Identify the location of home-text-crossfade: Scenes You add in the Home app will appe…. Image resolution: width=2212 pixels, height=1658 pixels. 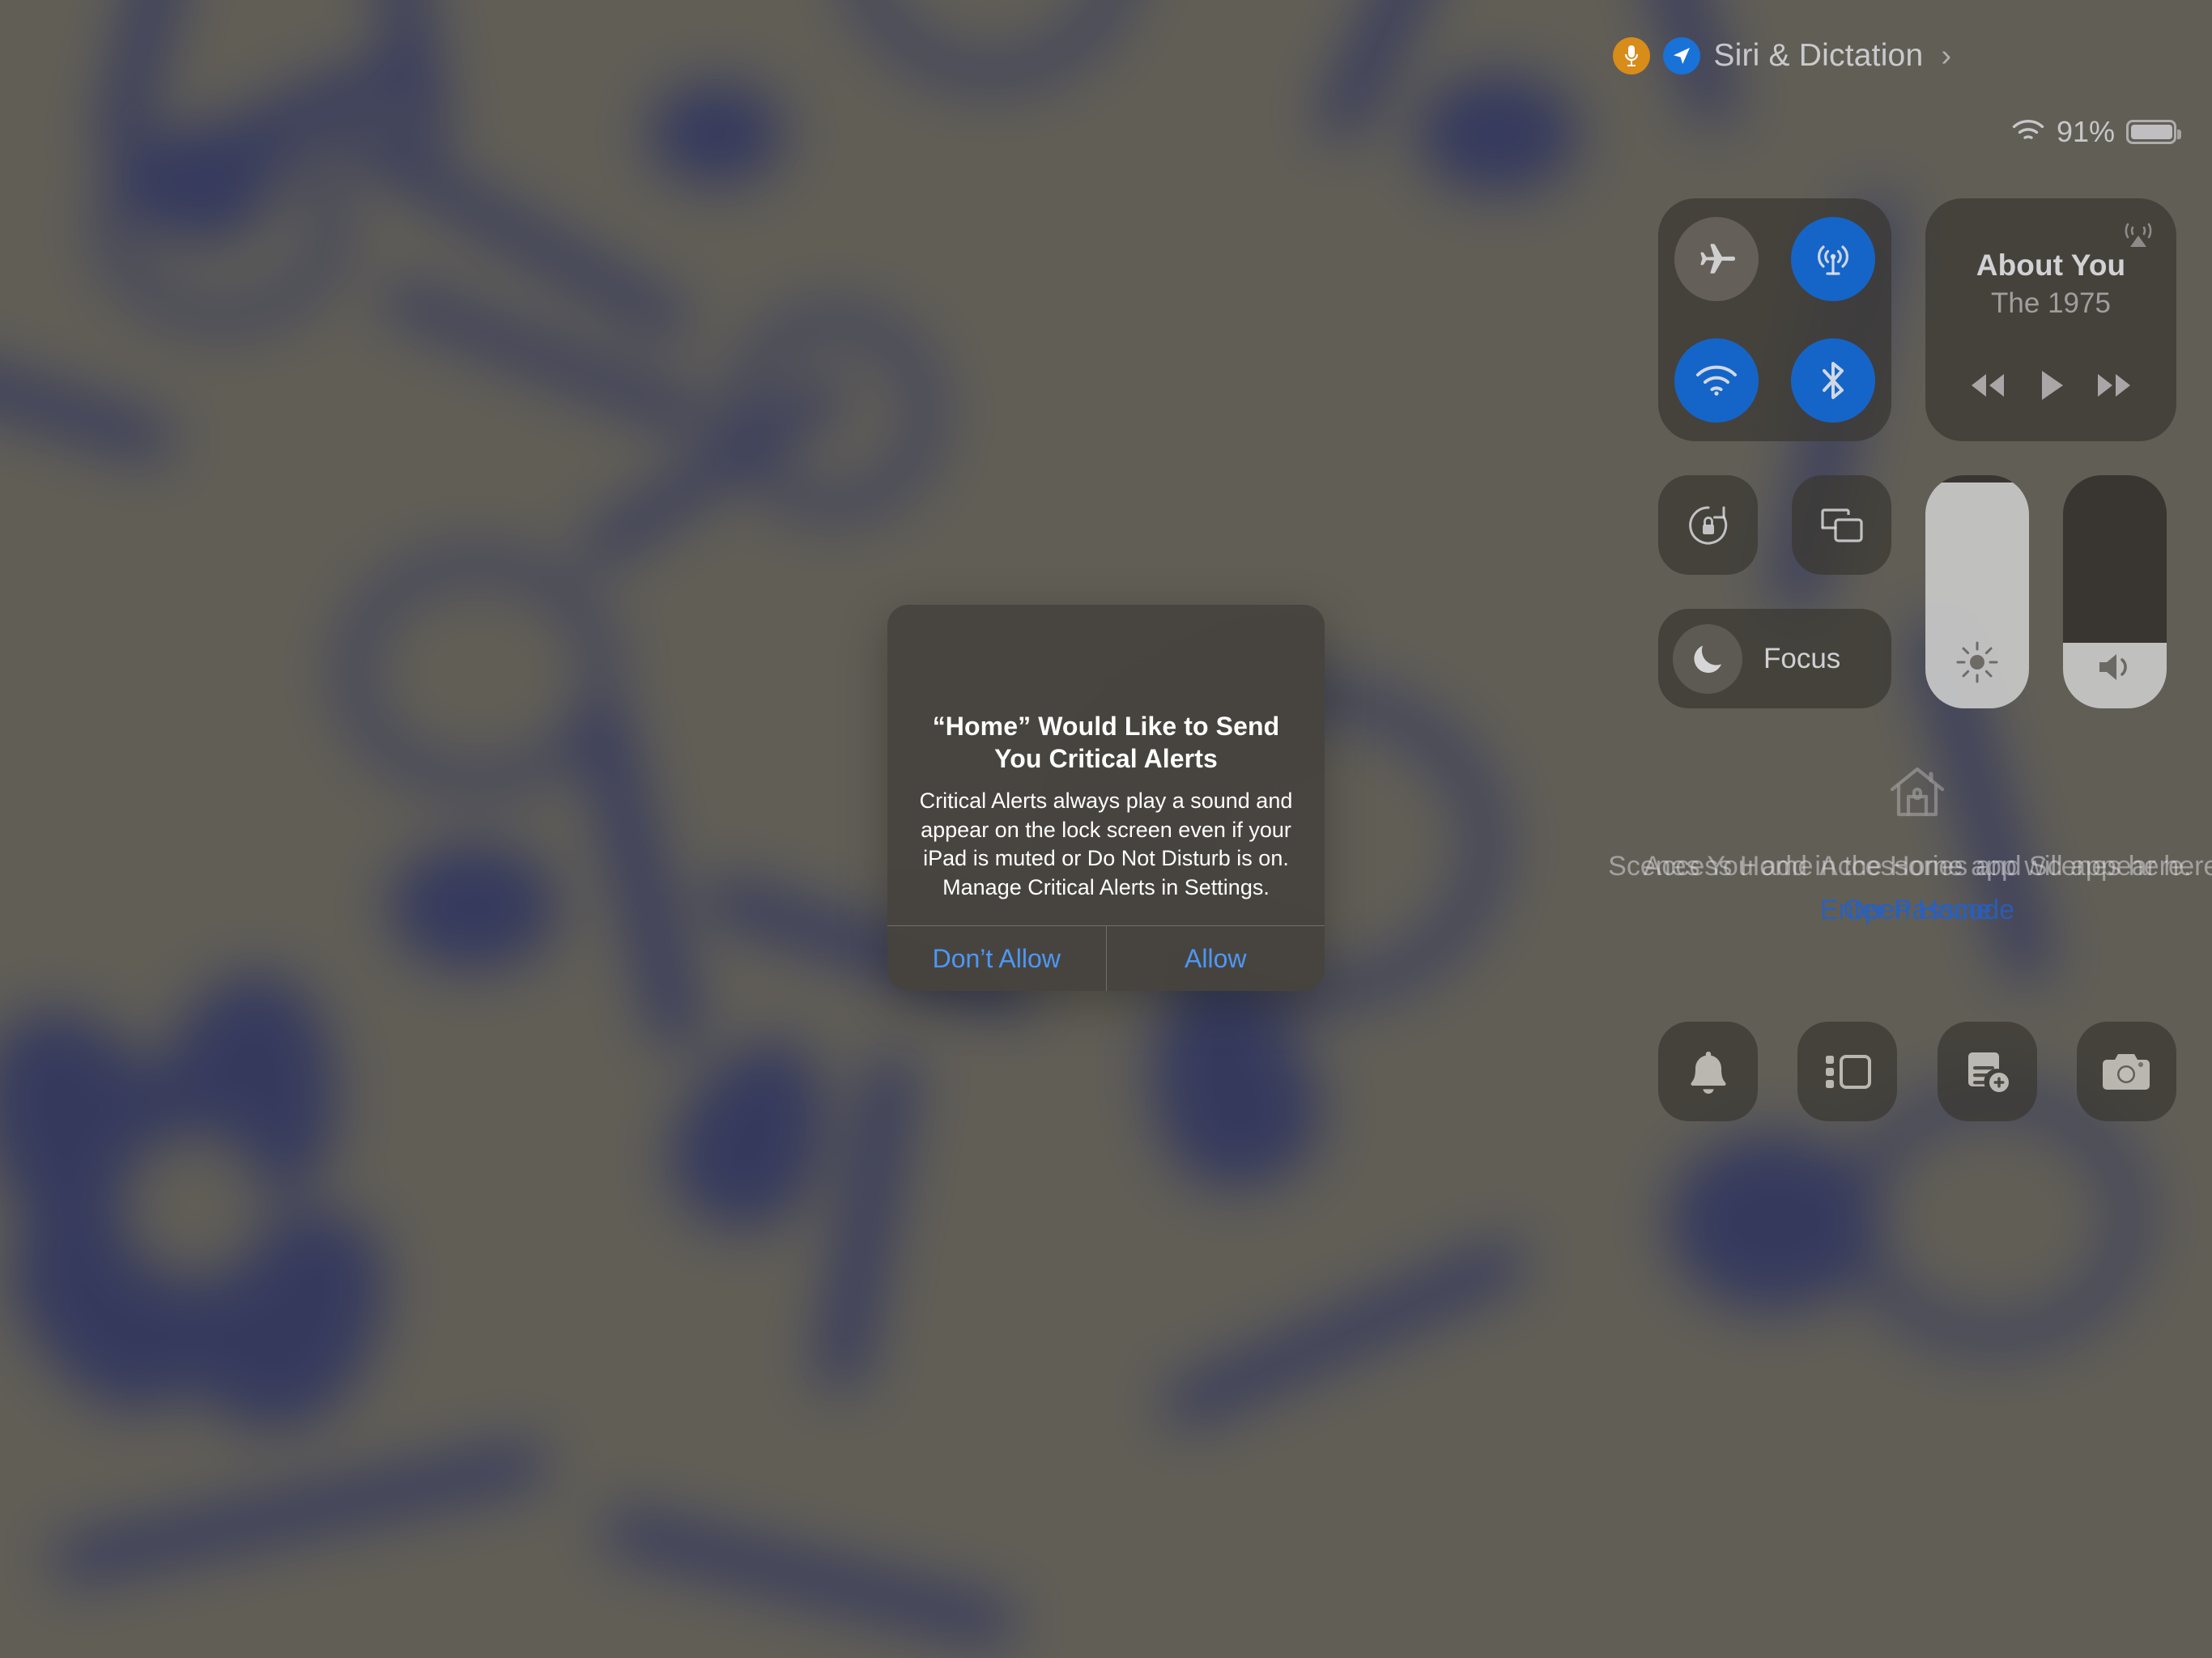
(1910, 910).